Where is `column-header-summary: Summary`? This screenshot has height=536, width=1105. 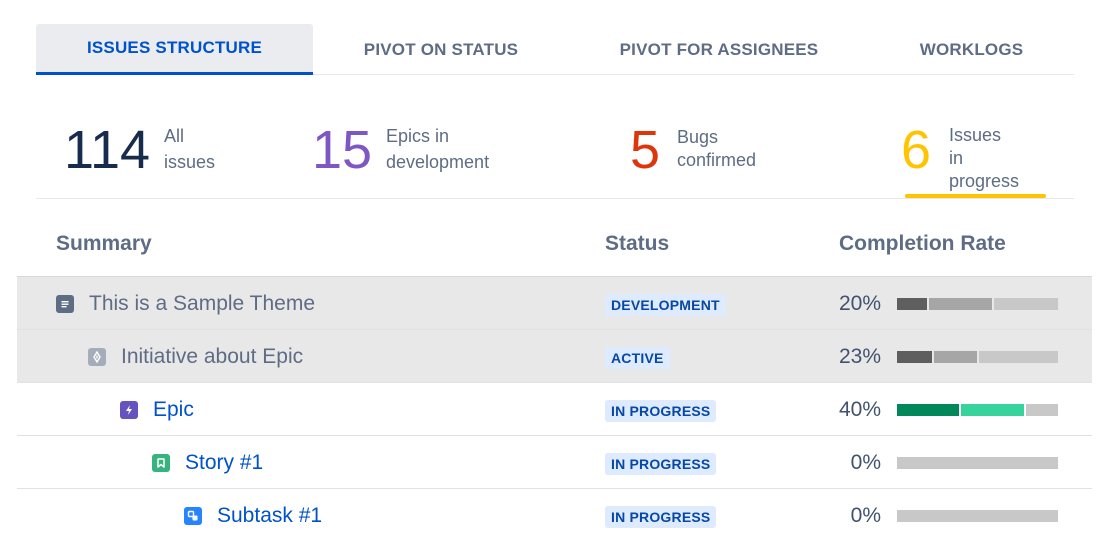
column-header-summary: Summary is located at coordinates (104, 244).